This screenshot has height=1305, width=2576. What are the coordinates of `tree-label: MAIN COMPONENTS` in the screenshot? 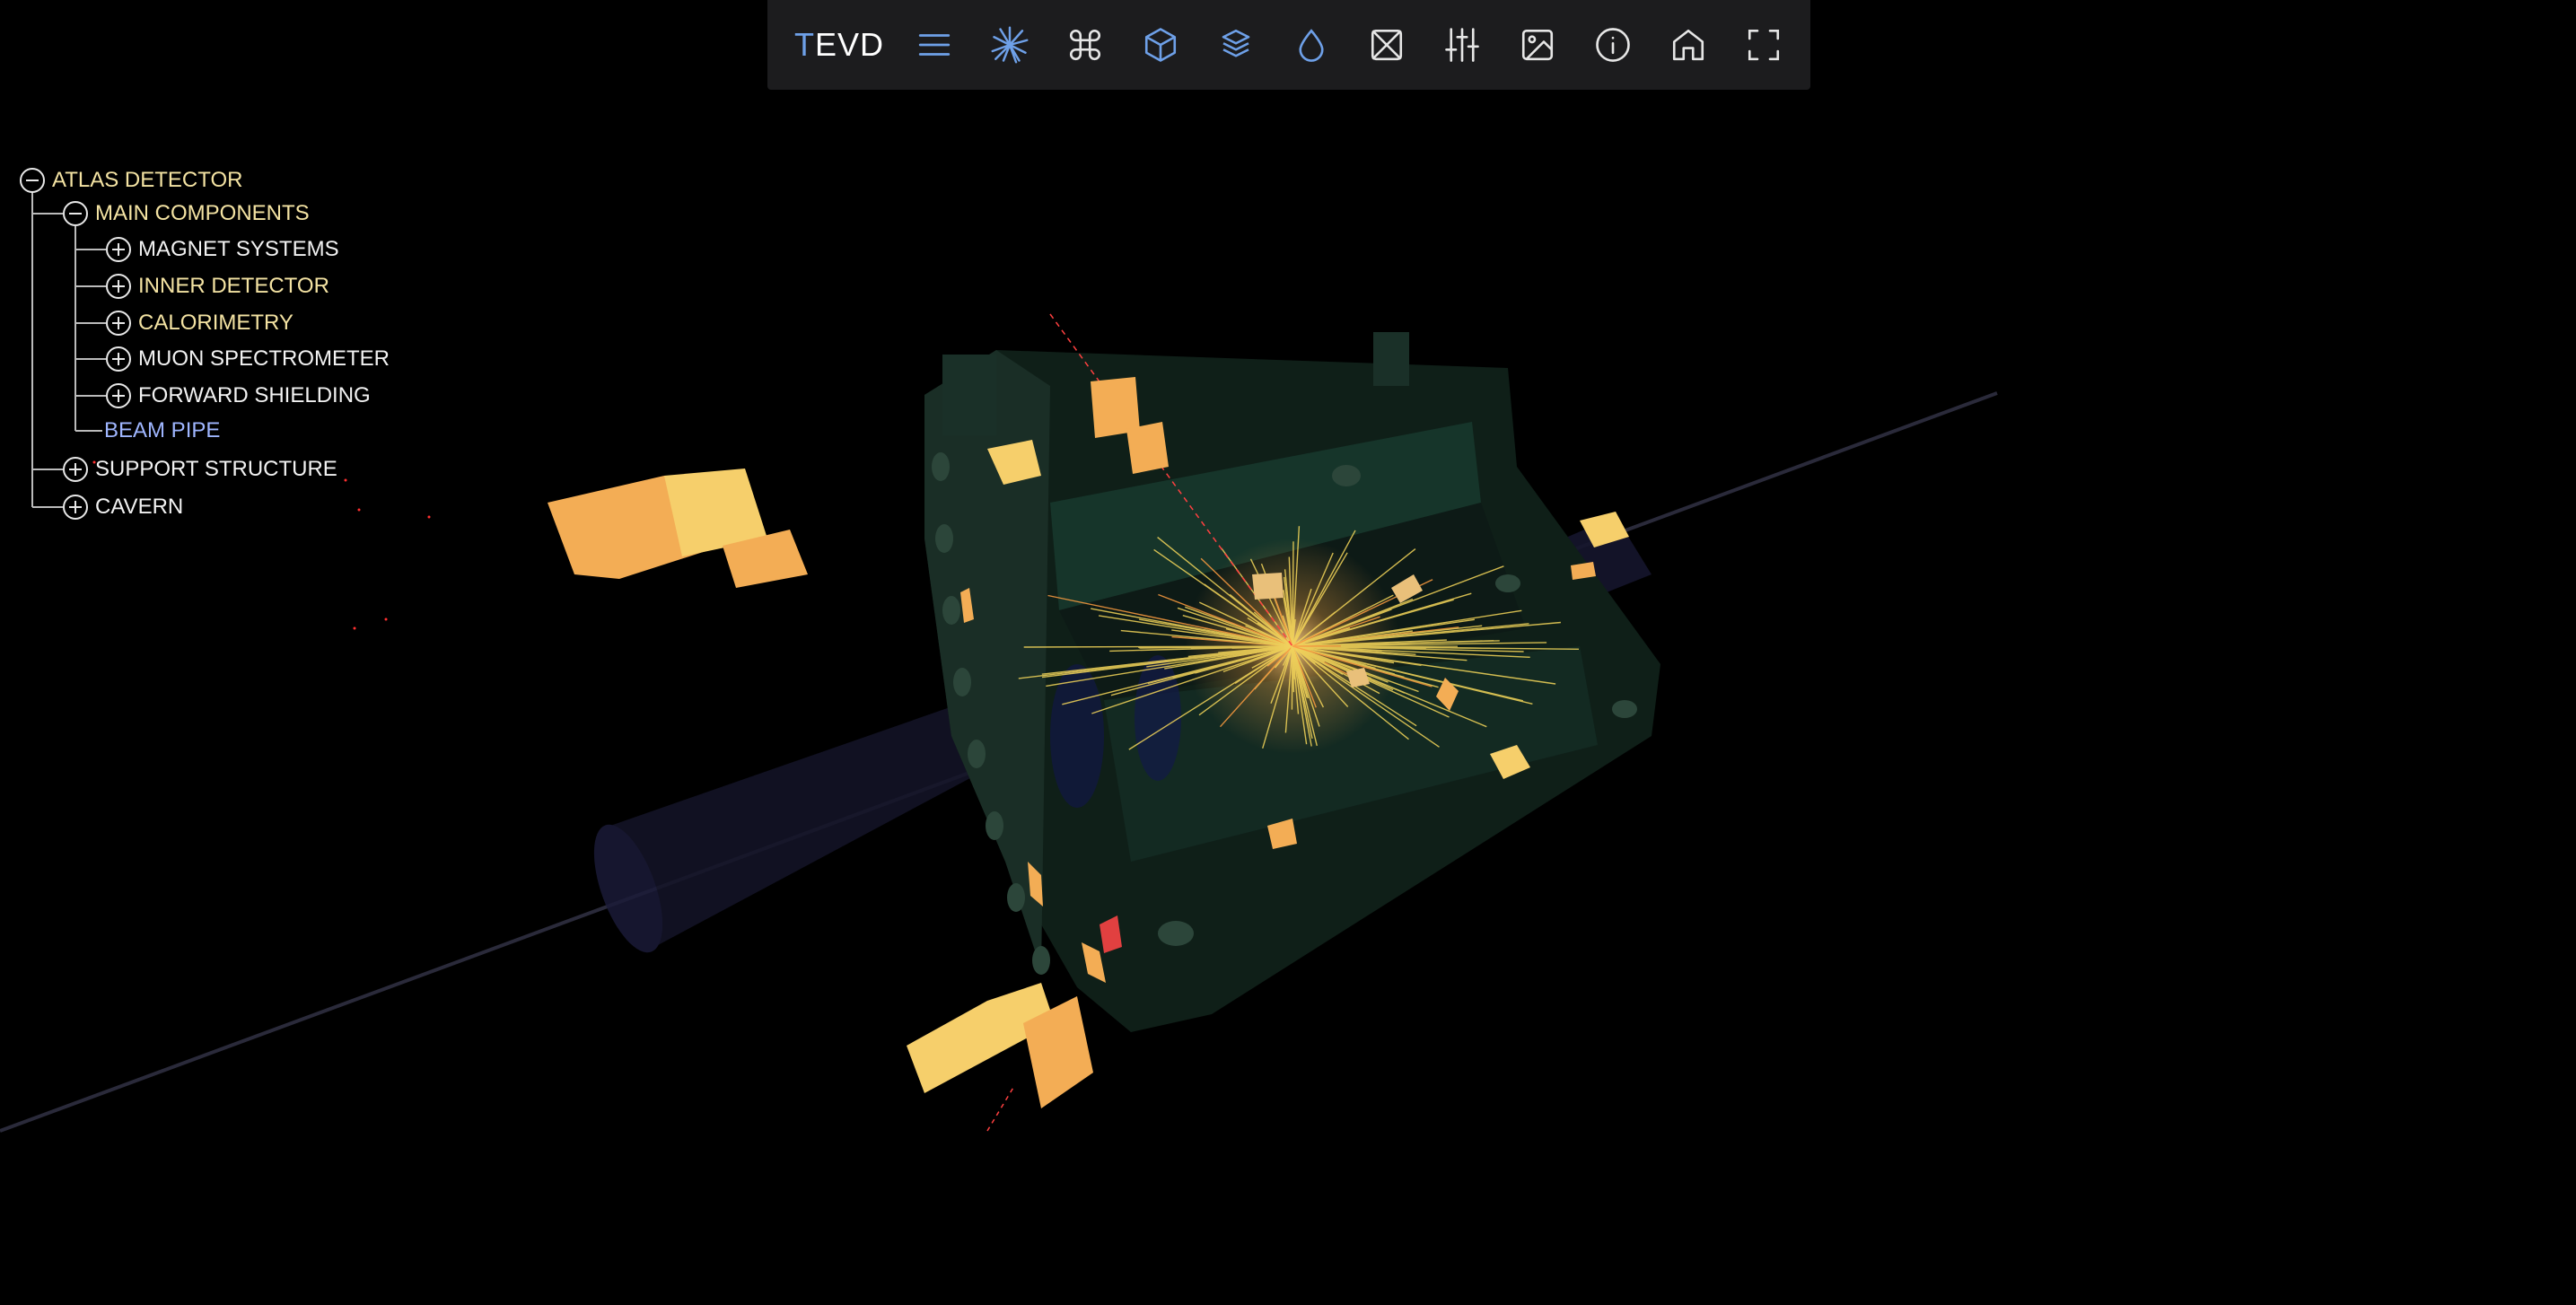 It's located at (202, 213).